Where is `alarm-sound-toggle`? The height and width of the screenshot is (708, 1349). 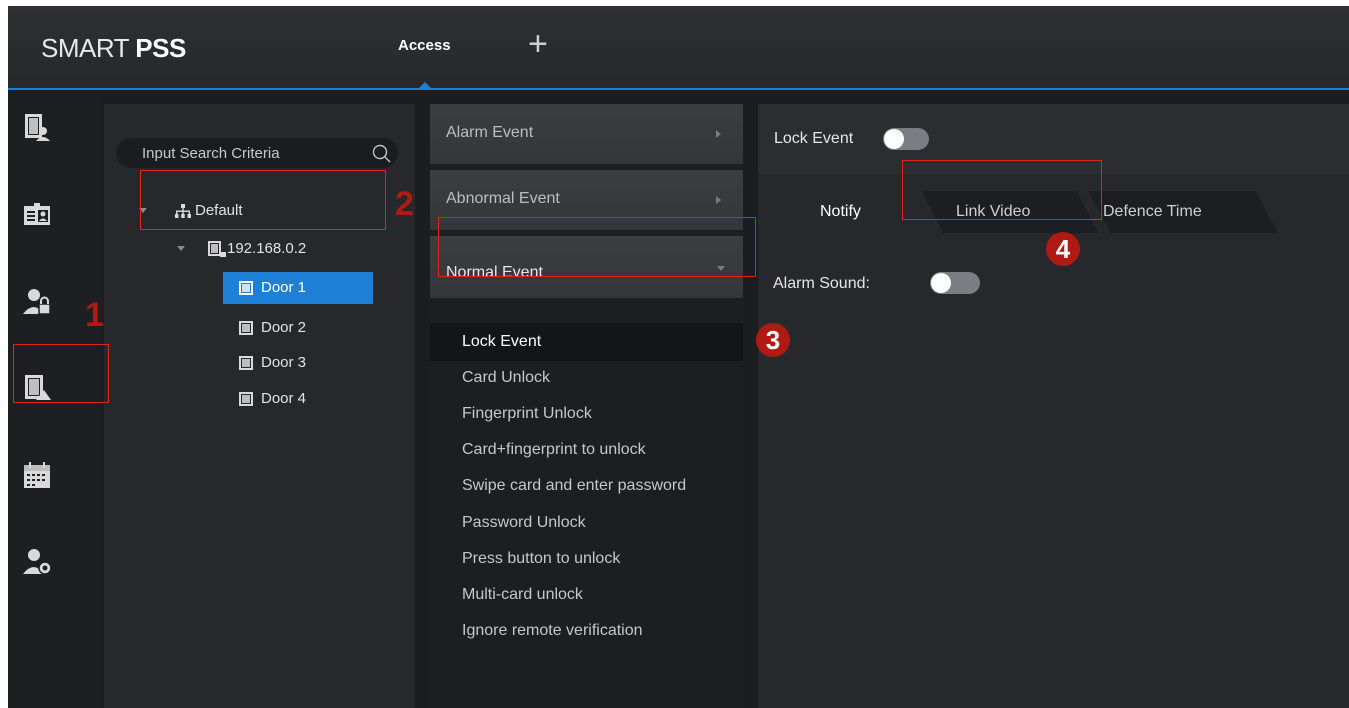
alarm-sound-toggle is located at coordinates (955, 283).